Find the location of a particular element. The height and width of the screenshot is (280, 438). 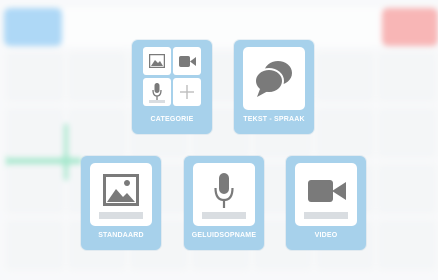

audio-caption-placeholder is located at coordinates (224, 215).